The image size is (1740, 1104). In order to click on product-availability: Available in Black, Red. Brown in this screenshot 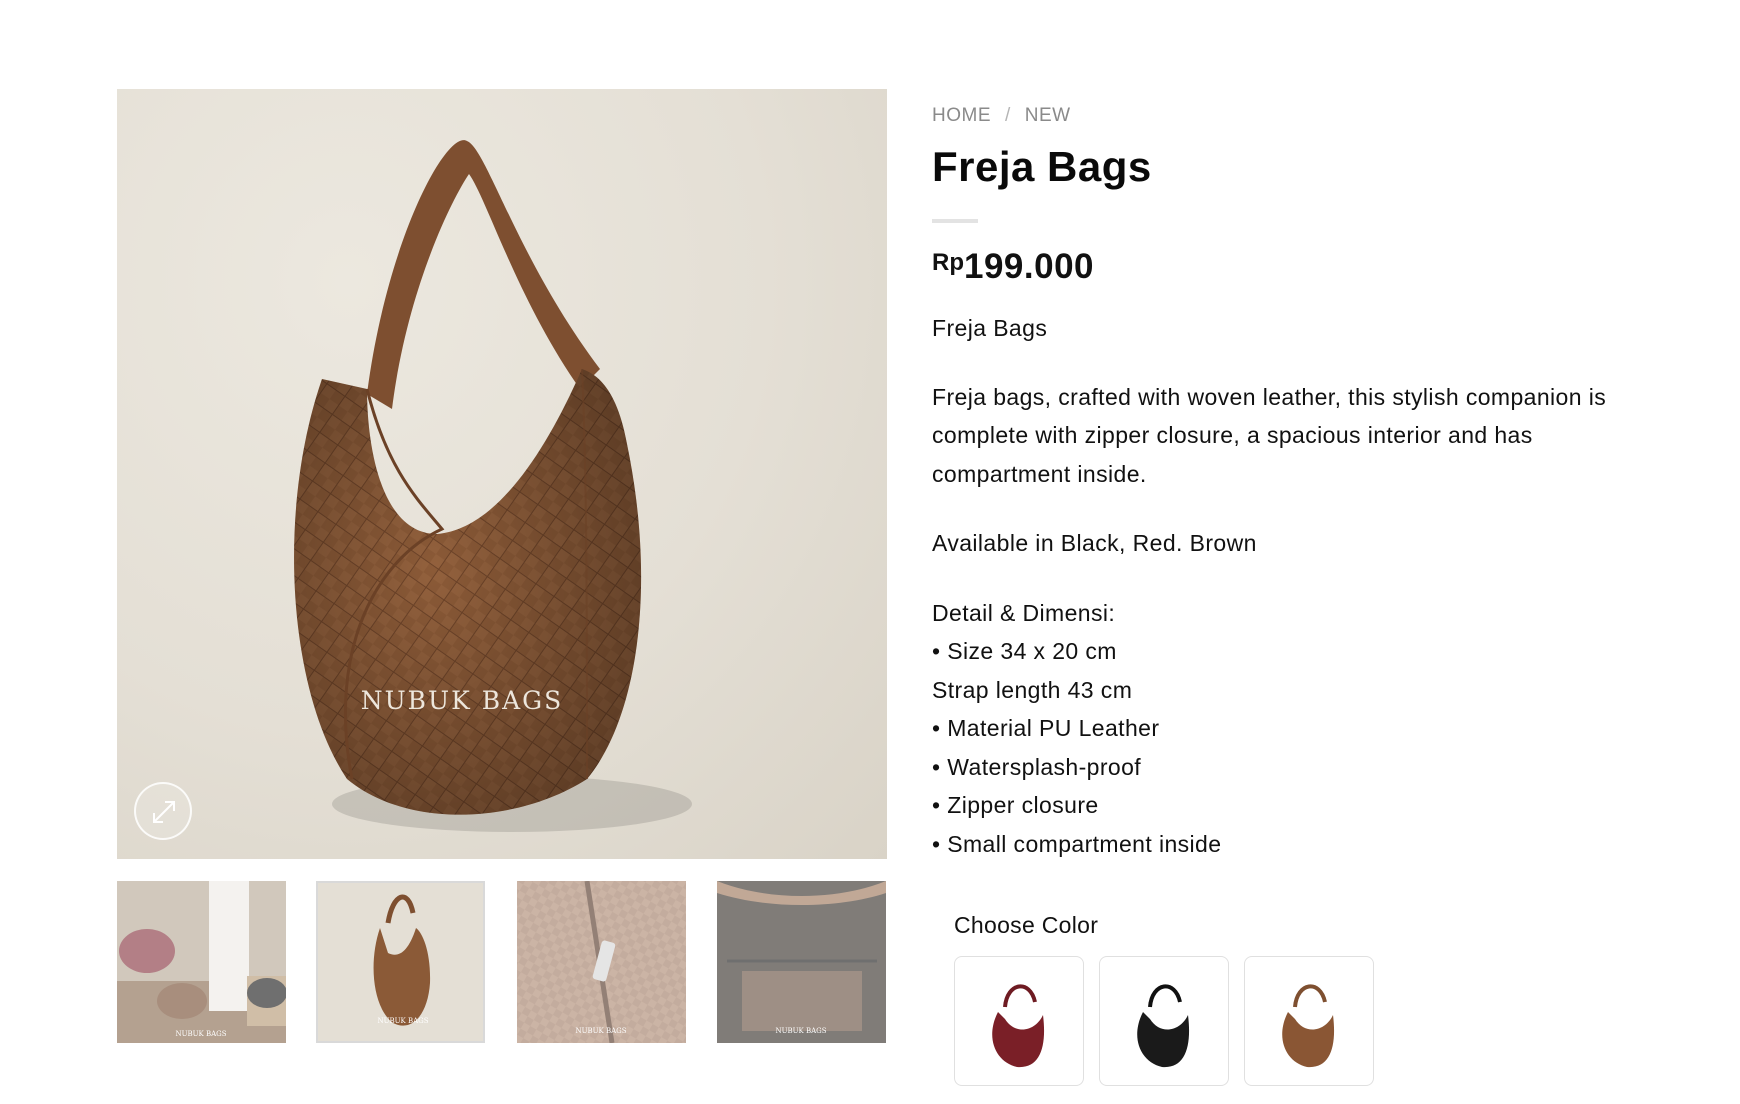, I will do `click(1094, 543)`.